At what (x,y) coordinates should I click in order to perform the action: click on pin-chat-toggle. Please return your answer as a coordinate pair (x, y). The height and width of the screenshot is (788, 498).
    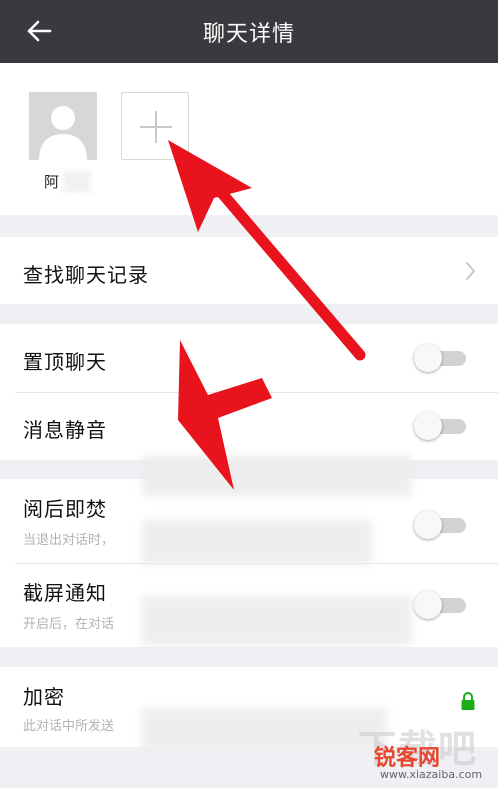
    Looking at the image, I should click on (441, 358).